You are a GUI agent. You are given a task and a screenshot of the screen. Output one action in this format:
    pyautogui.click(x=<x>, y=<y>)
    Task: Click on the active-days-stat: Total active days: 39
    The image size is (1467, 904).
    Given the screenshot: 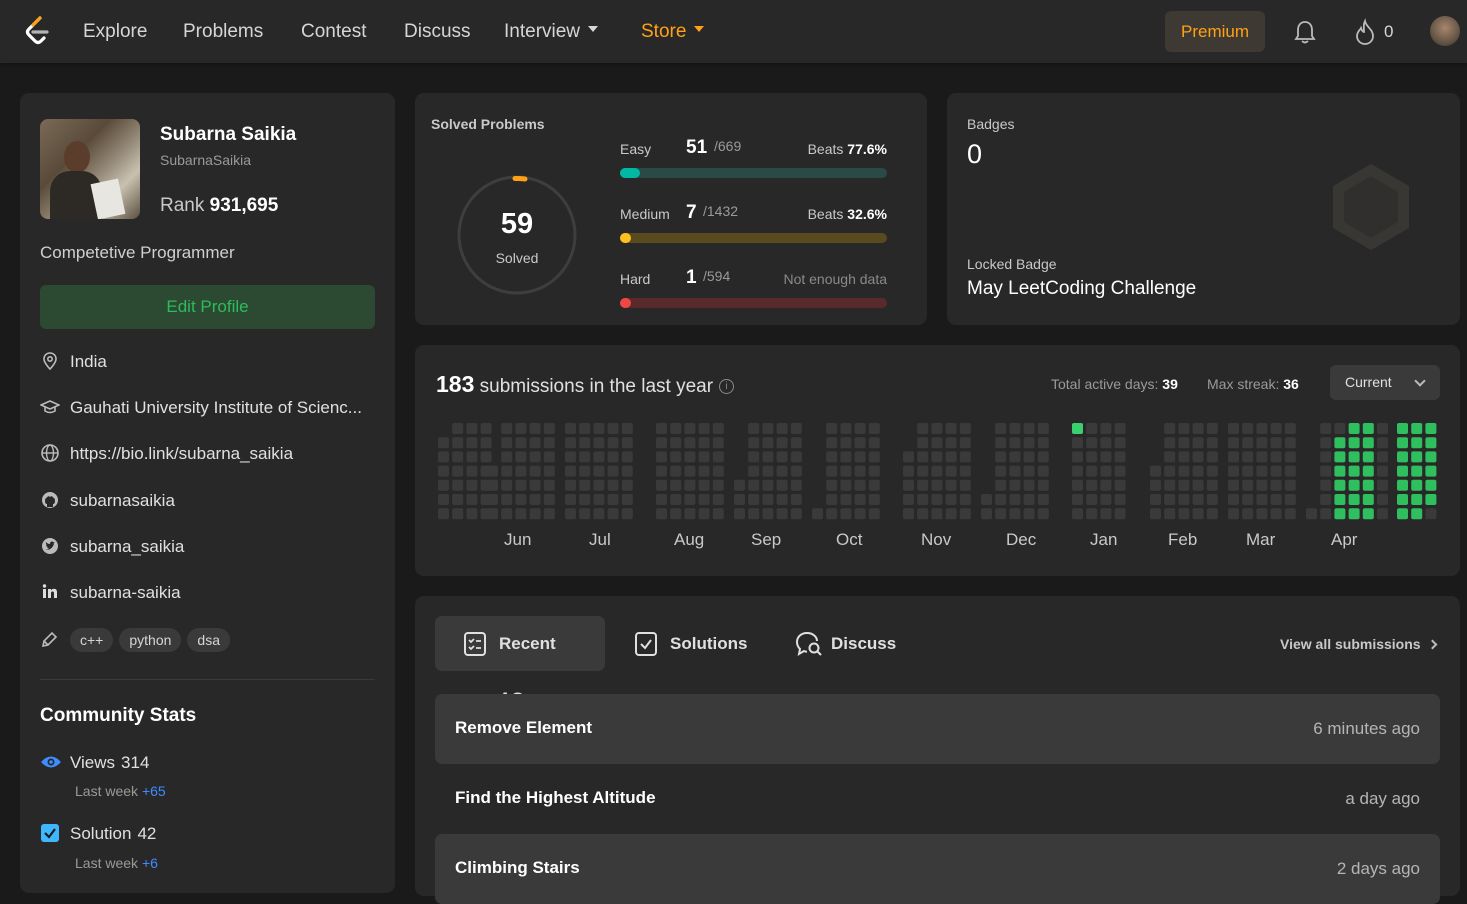 What is the action you would take?
    pyautogui.click(x=1114, y=384)
    